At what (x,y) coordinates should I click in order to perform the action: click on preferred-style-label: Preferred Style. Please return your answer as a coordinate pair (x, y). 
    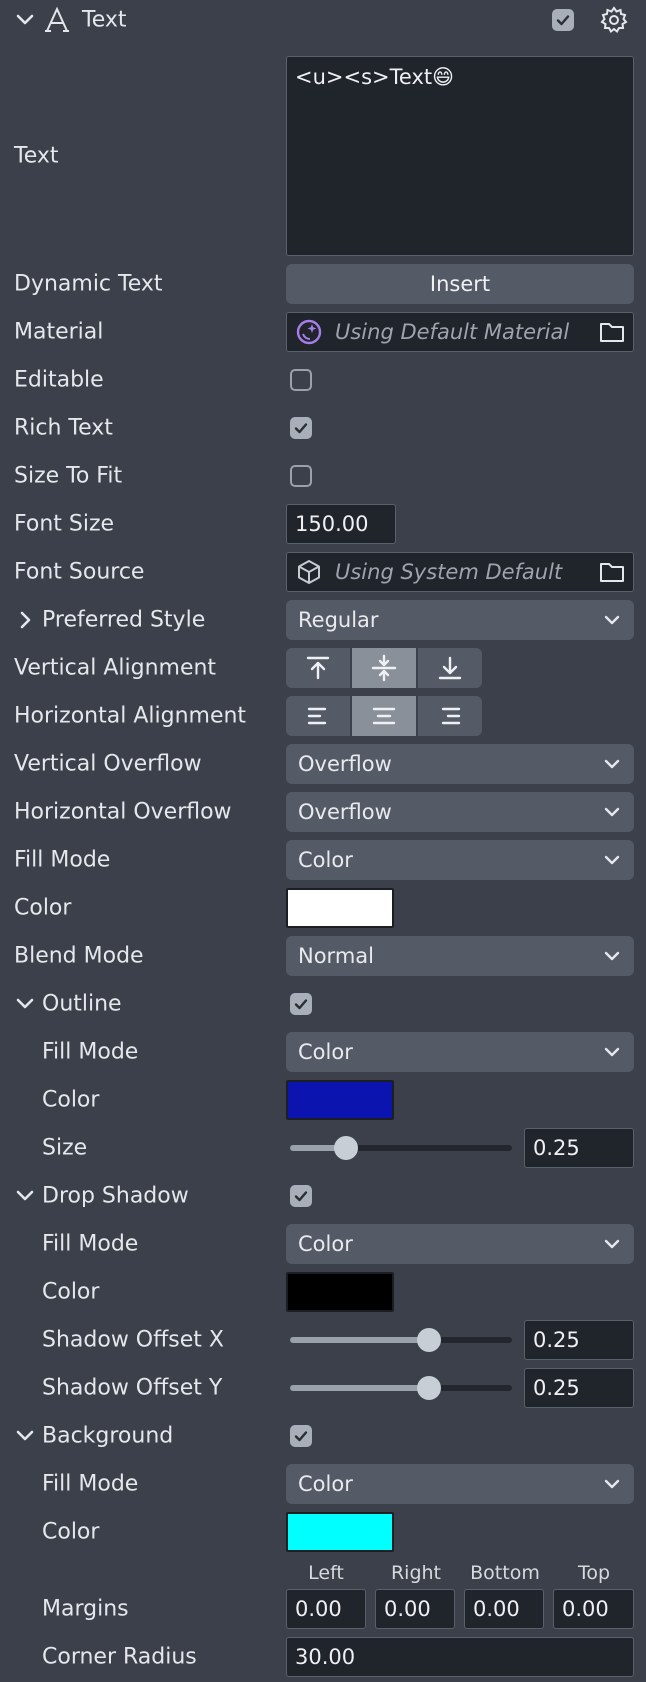
    Looking at the image, I should click on (124, 620).